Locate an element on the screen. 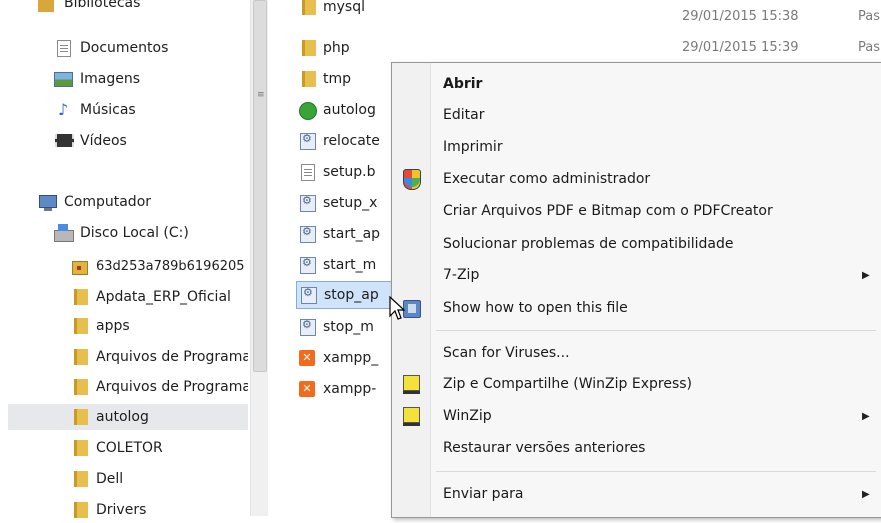  file-row-mysql: mysql is located at coordinates (331, 10).